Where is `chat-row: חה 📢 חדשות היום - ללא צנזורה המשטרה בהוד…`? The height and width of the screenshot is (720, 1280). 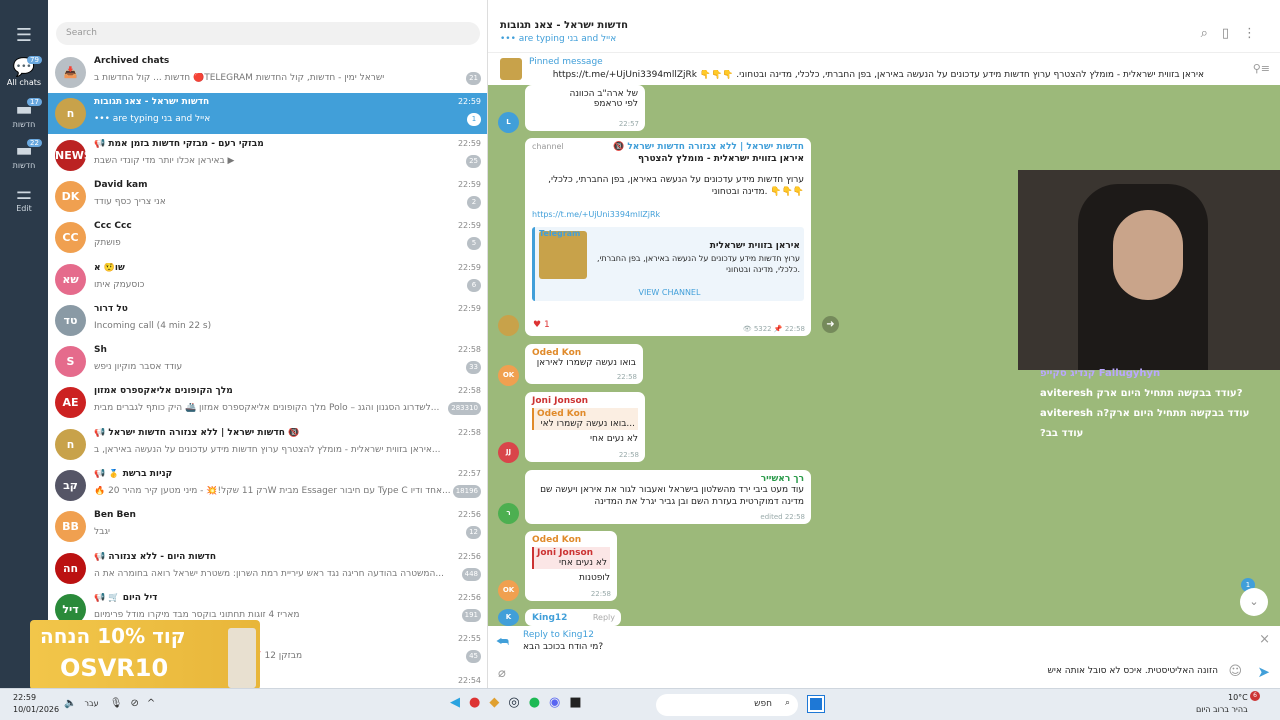
chat-row: חה 📢 חדשות היום - ללא צנזורה המשטרה בהוד… is located at coordinates (267, 568).